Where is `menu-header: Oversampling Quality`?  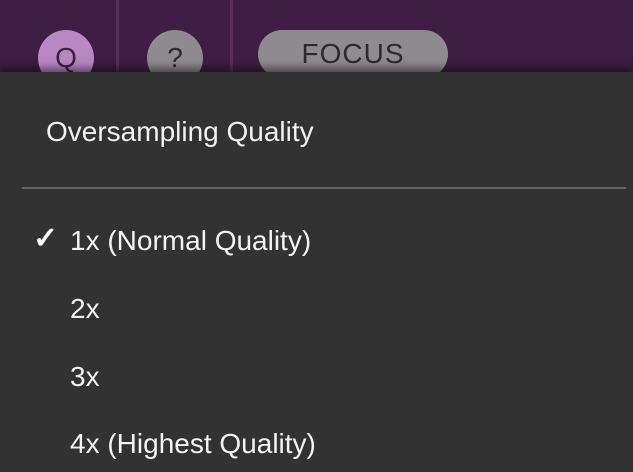 menu-header: Oversampling Quality is located at coordinates (180, 131).